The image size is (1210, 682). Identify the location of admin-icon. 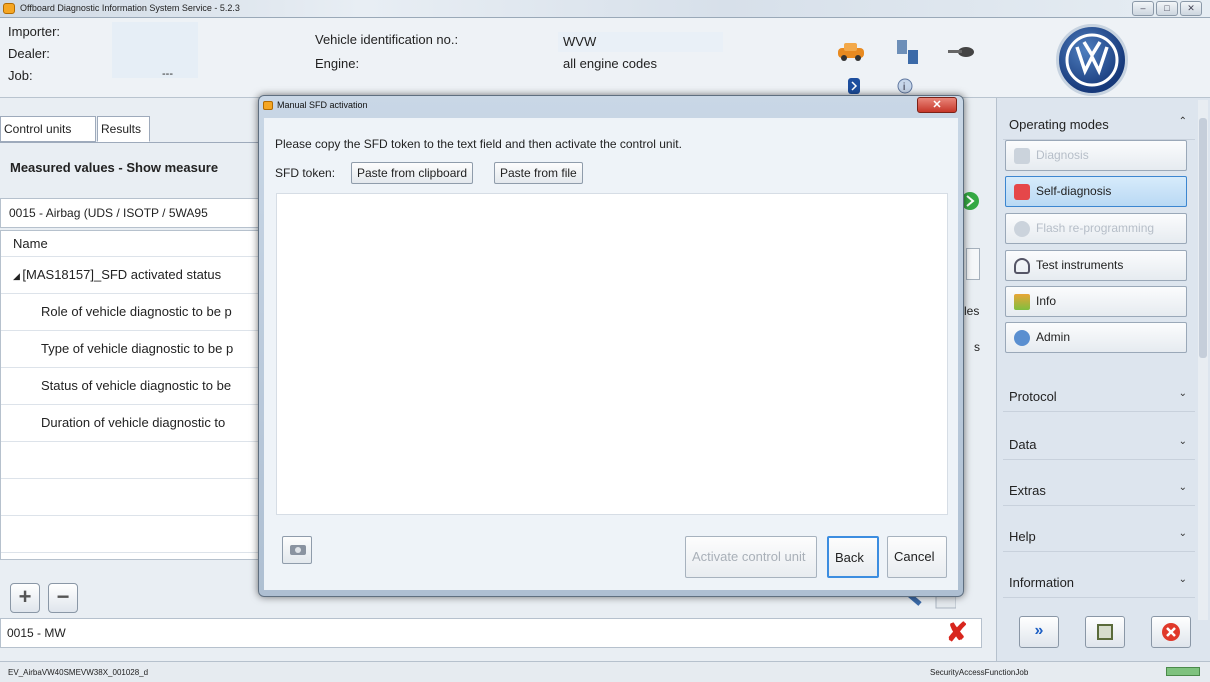
(1022, 338).